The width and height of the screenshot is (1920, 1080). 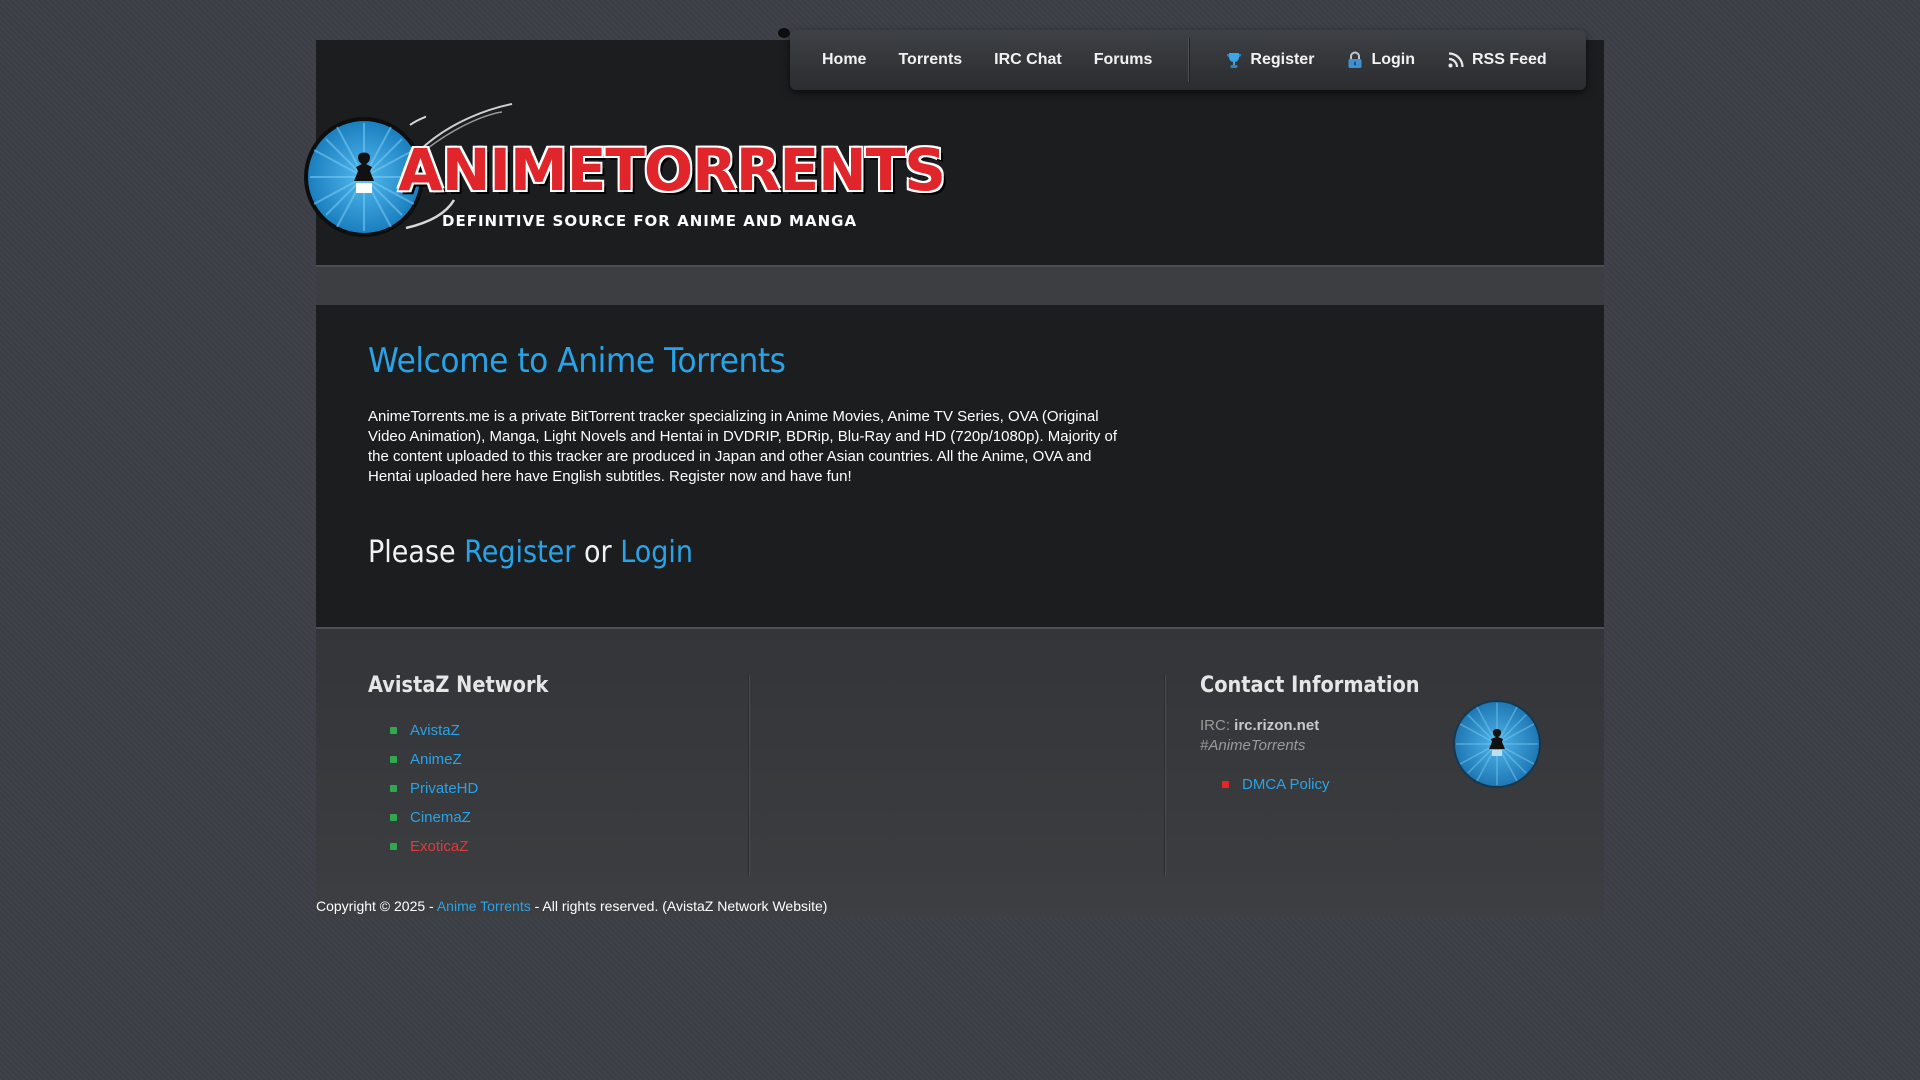 I want to click on network-link-cinemaz: CinemaZ, so click(x=440, y=817).